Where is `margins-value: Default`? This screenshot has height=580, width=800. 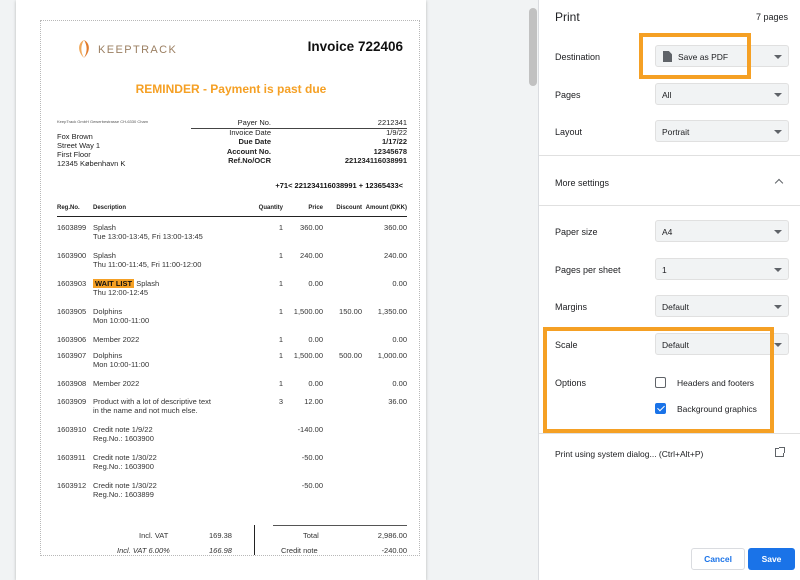 margins-value: Default is located at coordinates (675, 307).